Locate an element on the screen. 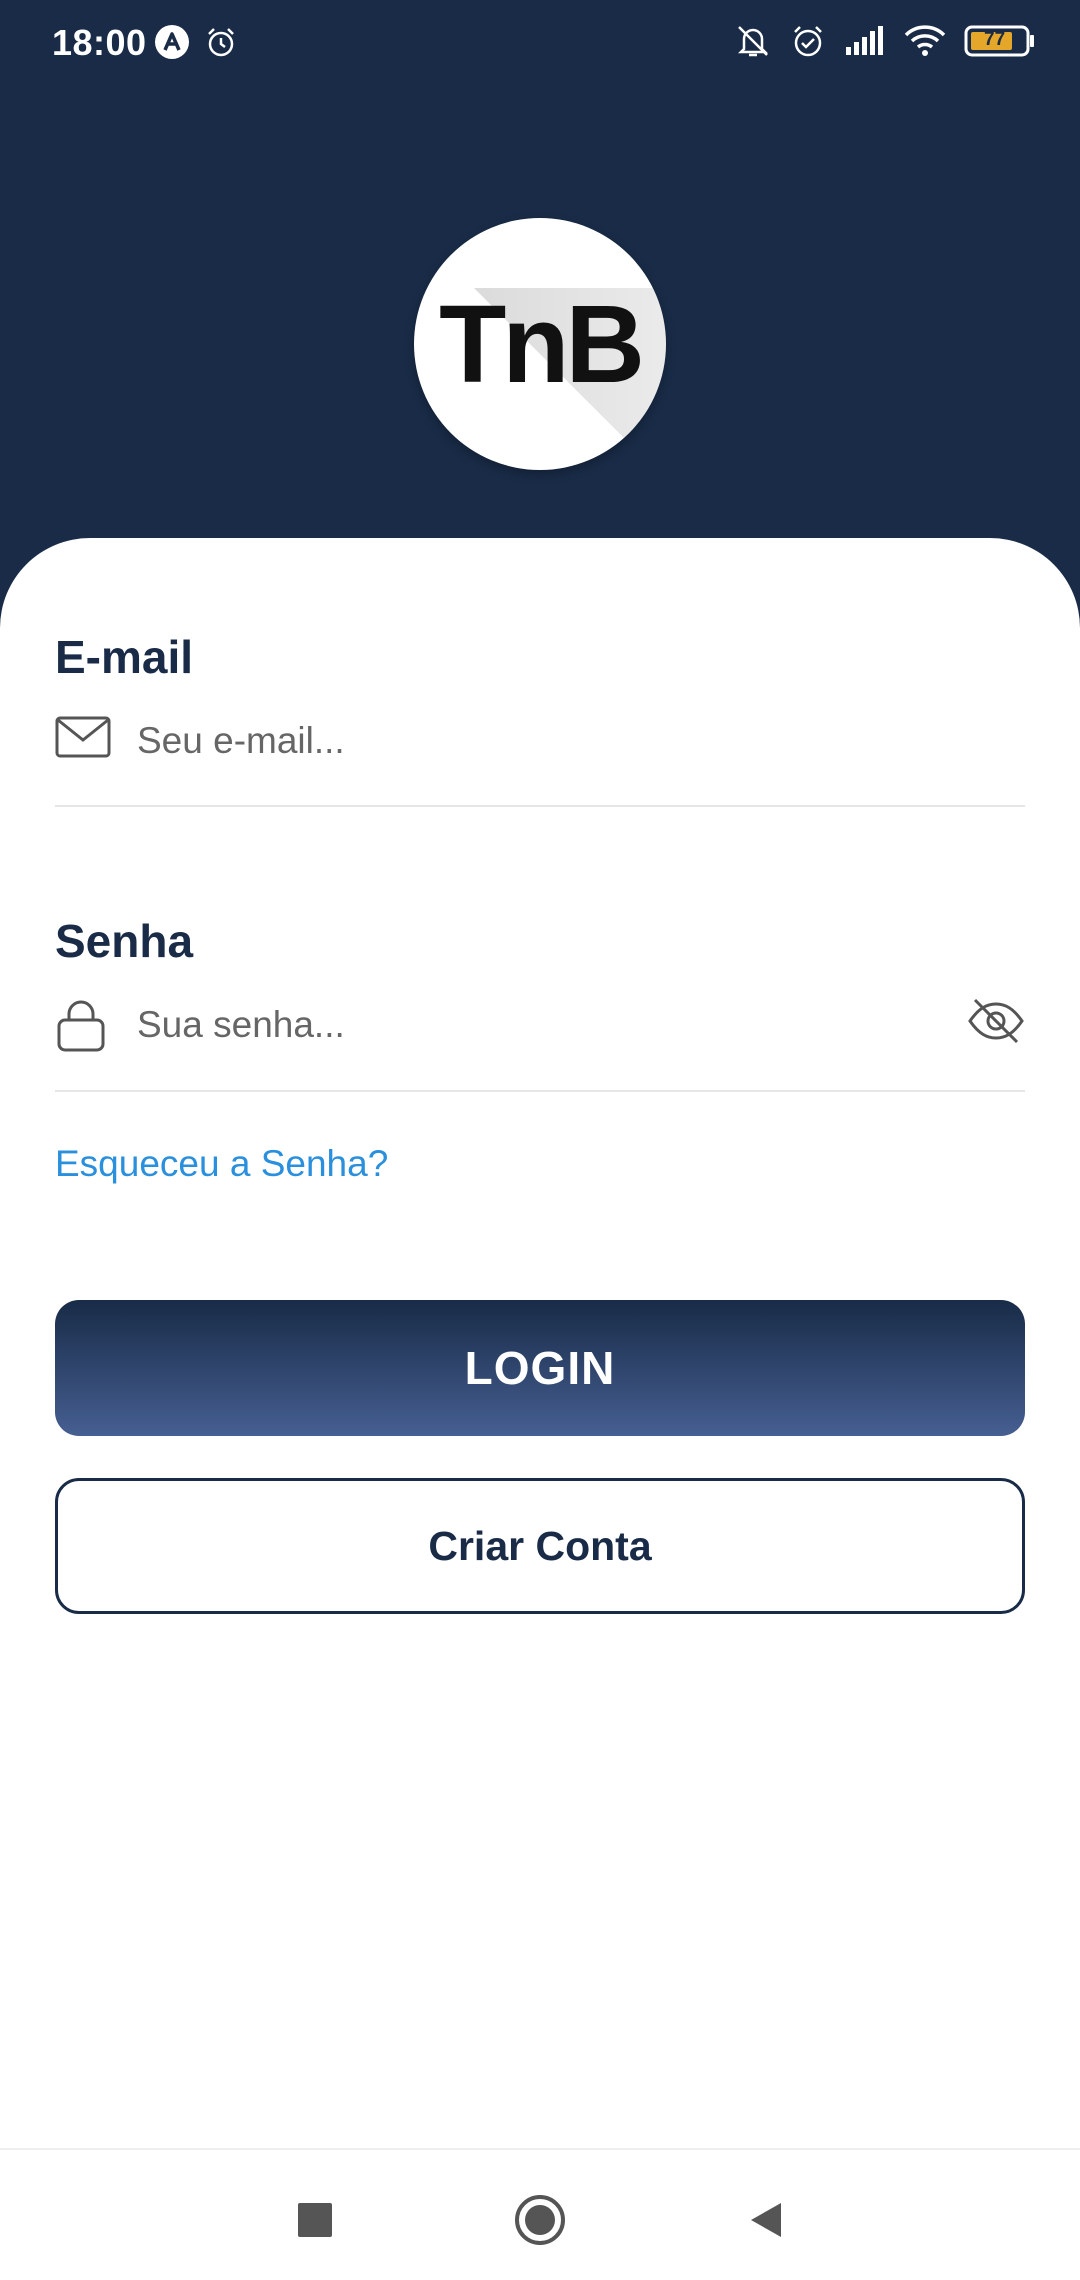 Image resolution: width=1080 pixels, height=2280 pixels. status-right-icons: 77 is located at coordinates (885, 41).